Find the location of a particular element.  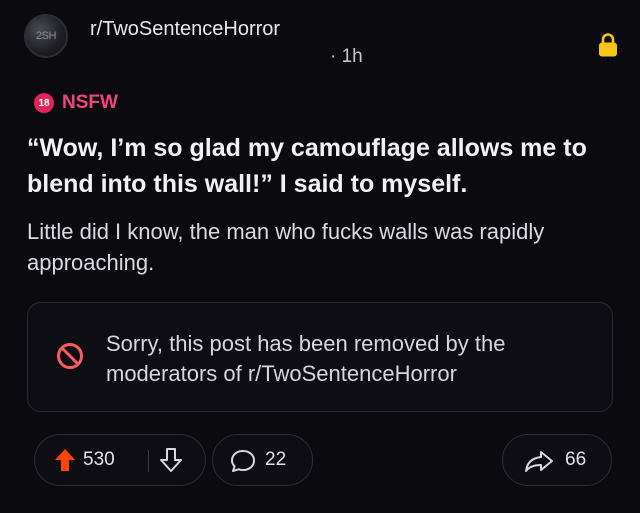

lock-icon is located at coordinates (608, 45).